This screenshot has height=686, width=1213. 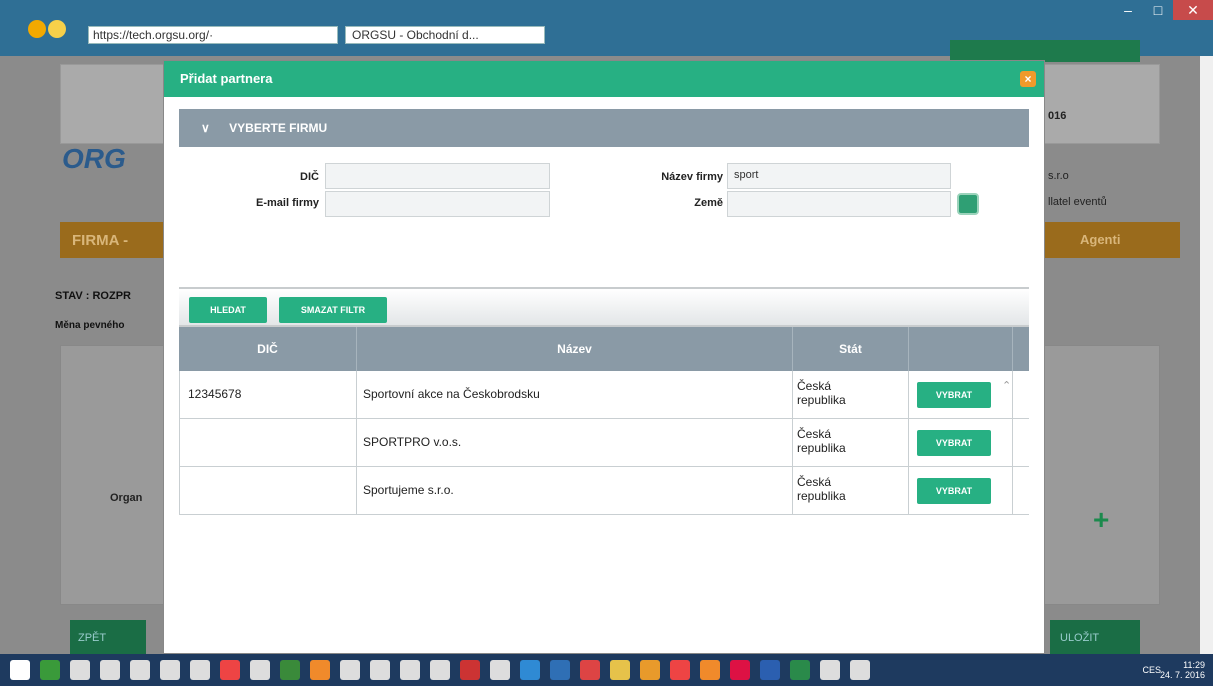 What do you see at coordinates (94, 158) in the screenshot?
I see `logo: ORG` at bounding box center [94, 158].